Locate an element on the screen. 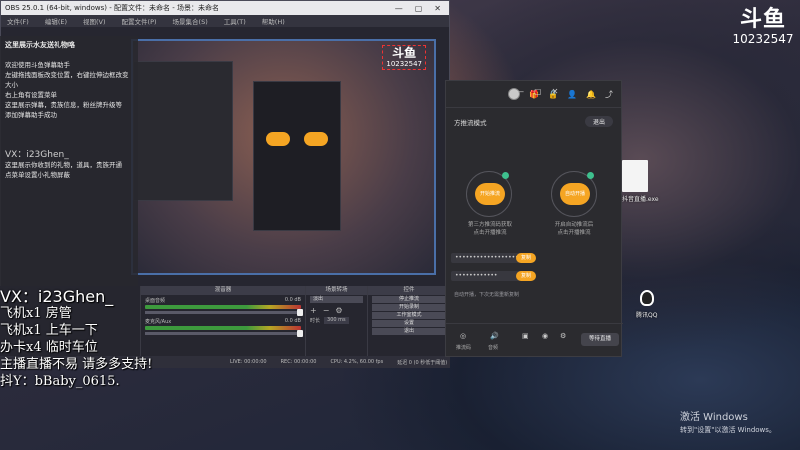 This screenshot has width=800, height=450. start-live-button: 等待直播 is located at coordinates (600, 339).